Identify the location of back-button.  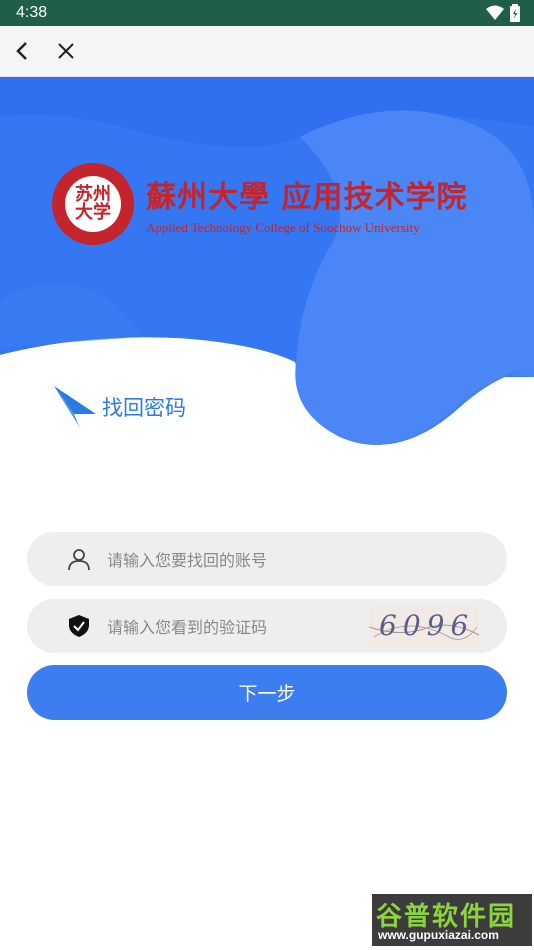
(22, 51).